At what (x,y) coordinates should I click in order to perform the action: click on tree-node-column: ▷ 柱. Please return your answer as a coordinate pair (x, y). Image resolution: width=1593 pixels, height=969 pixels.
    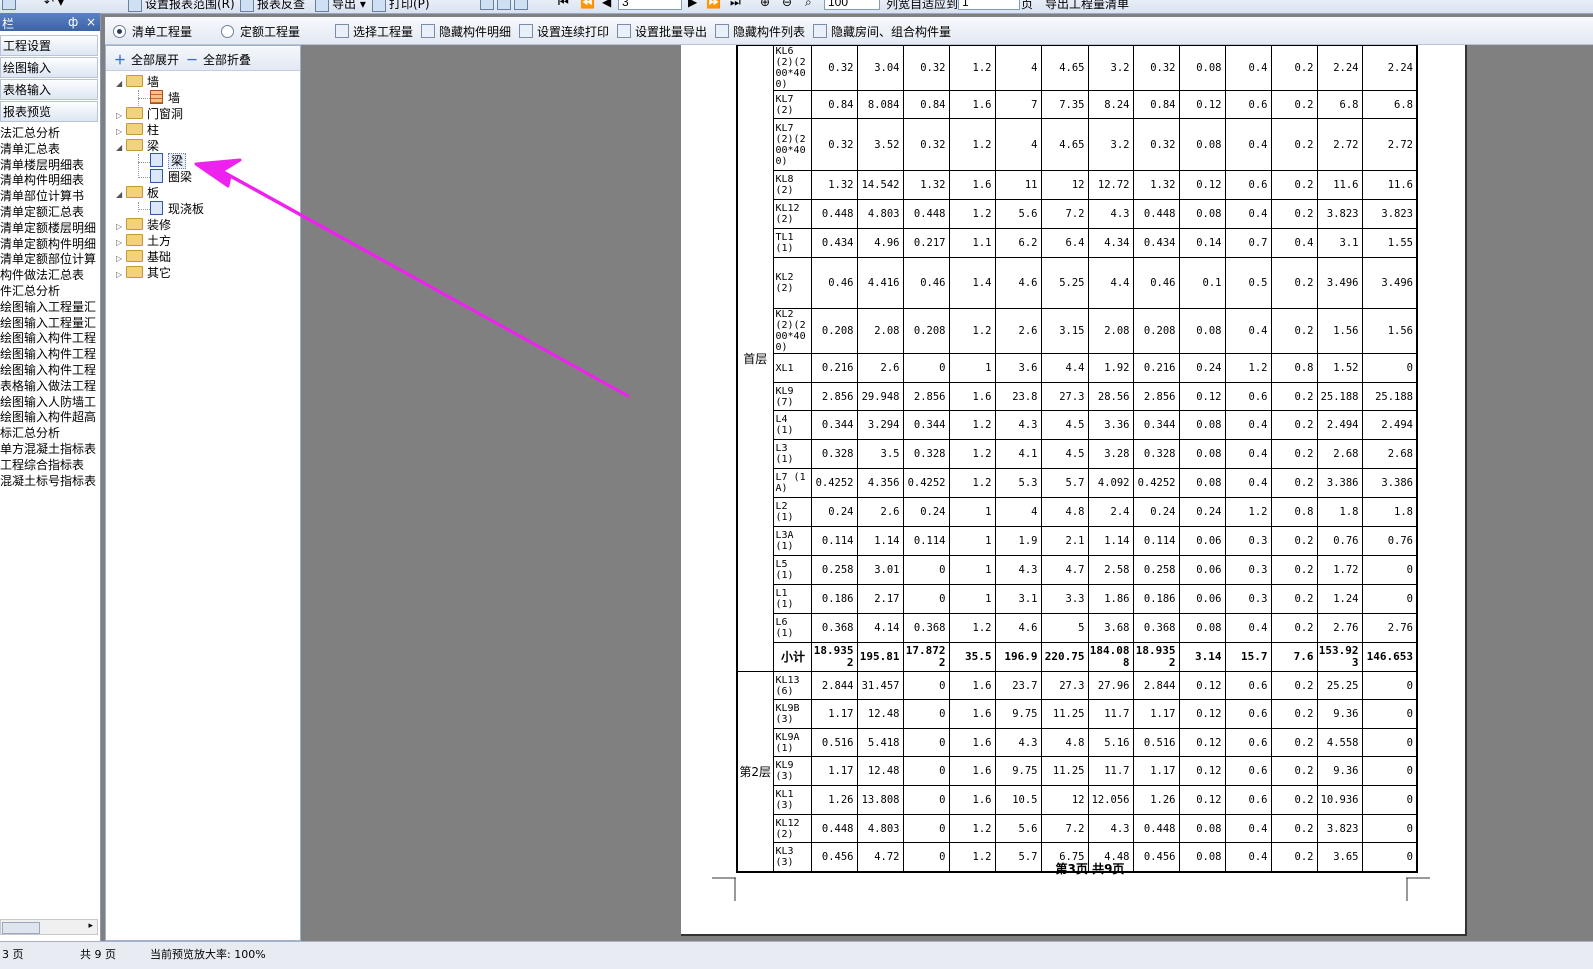
    Looking at the image, I should click on (137, 130).